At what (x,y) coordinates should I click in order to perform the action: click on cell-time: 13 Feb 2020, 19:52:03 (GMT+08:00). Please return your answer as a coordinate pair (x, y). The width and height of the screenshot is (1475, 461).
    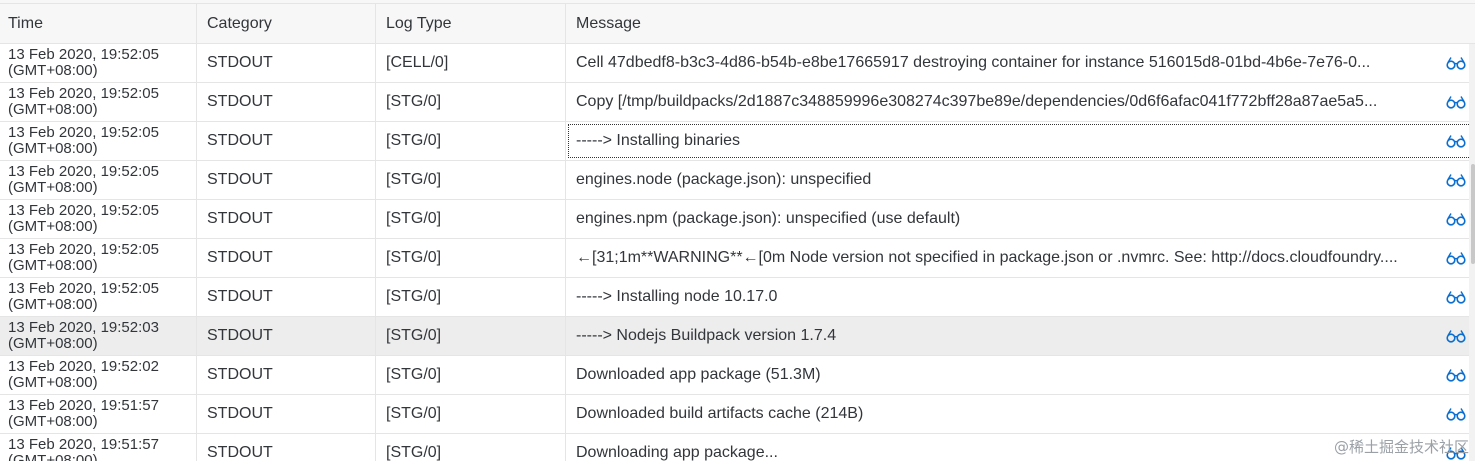
    Looking at the image, I should click on (98, 336).